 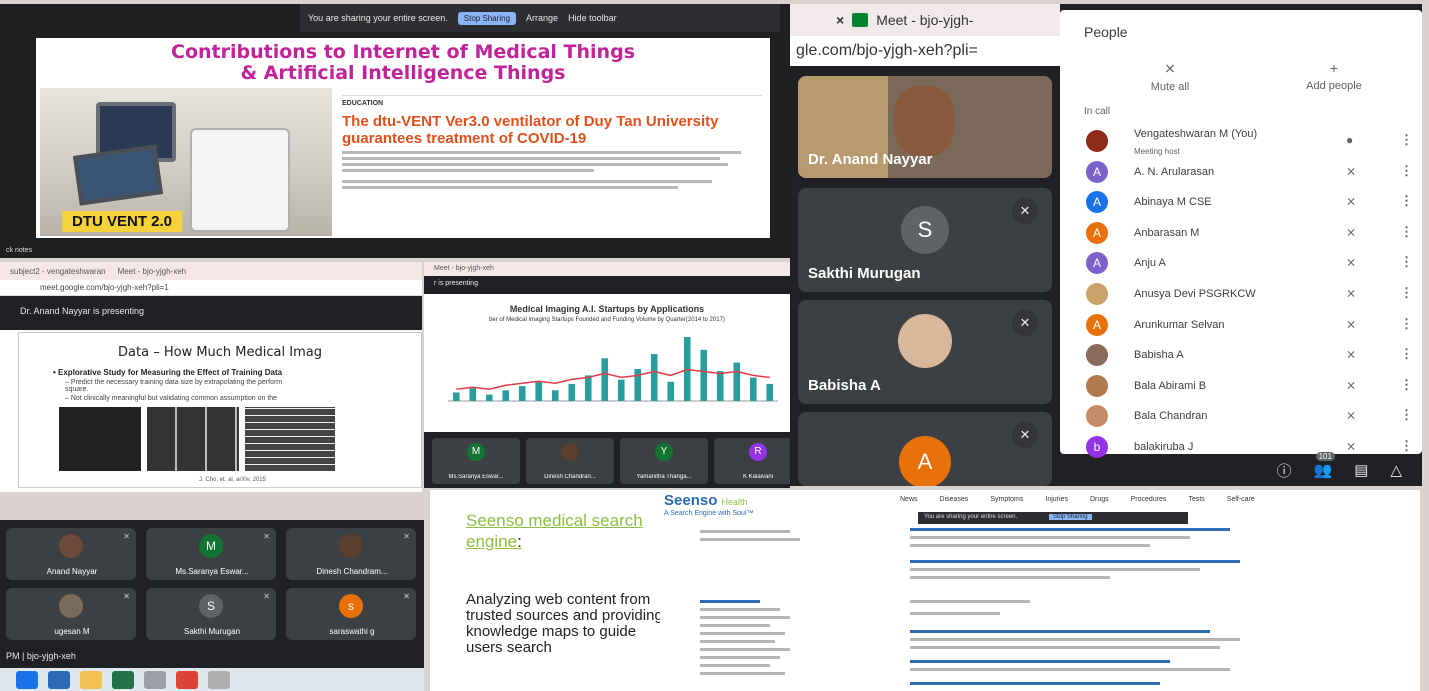 What do you see at coordinates (925, 51) in the screenshot?
I see `address-bar: gle.com/bjo-yjgh-xeh?pli=` at bounding box center [925, 51].